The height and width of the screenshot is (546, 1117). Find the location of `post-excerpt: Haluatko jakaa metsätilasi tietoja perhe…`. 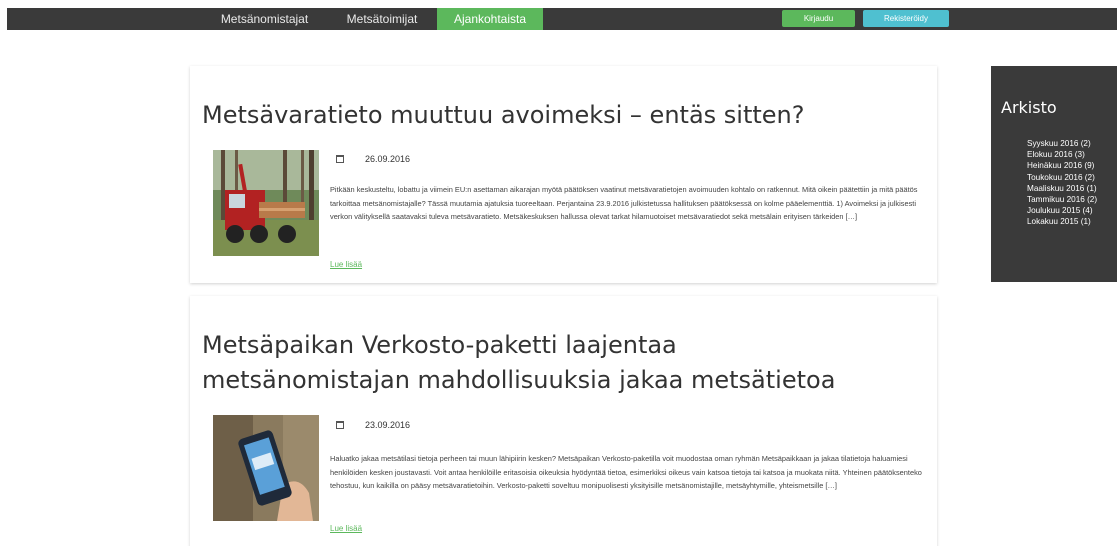

post-excerpt: Haluatko jakaa metsätilasi tietoja perhe… is located at coordinates (626, 472).